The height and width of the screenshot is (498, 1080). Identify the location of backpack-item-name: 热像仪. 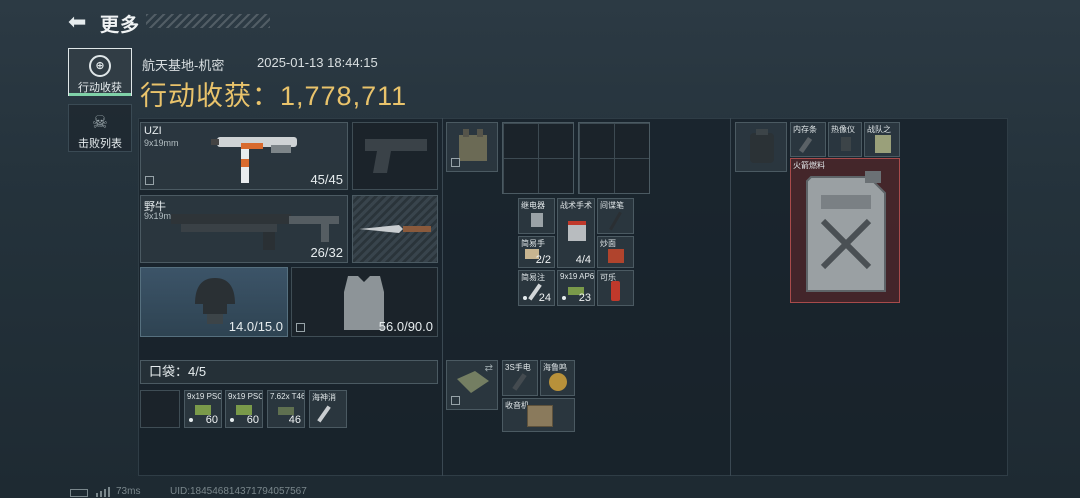
(843, 129).